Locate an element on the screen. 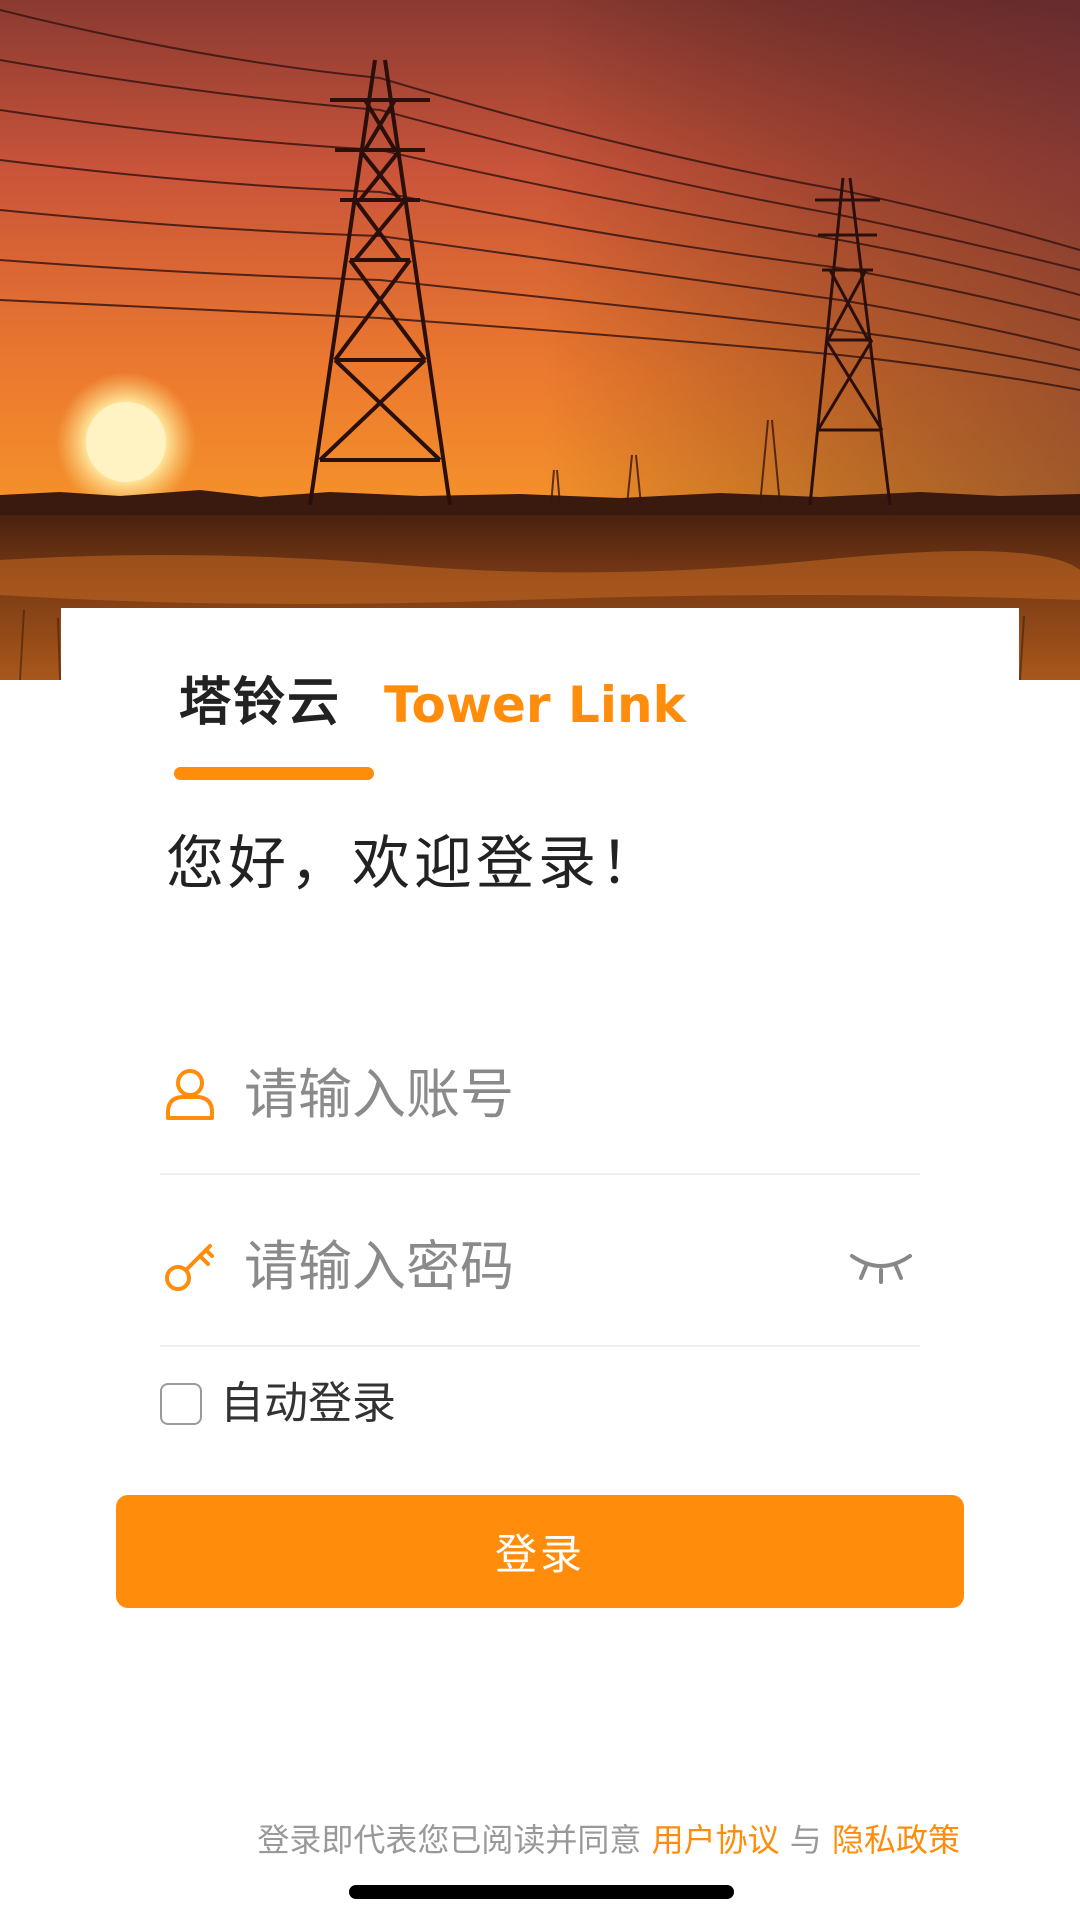 This screenshot has width=1080, height=1920. password-input is located at coordinates (524, 1266).